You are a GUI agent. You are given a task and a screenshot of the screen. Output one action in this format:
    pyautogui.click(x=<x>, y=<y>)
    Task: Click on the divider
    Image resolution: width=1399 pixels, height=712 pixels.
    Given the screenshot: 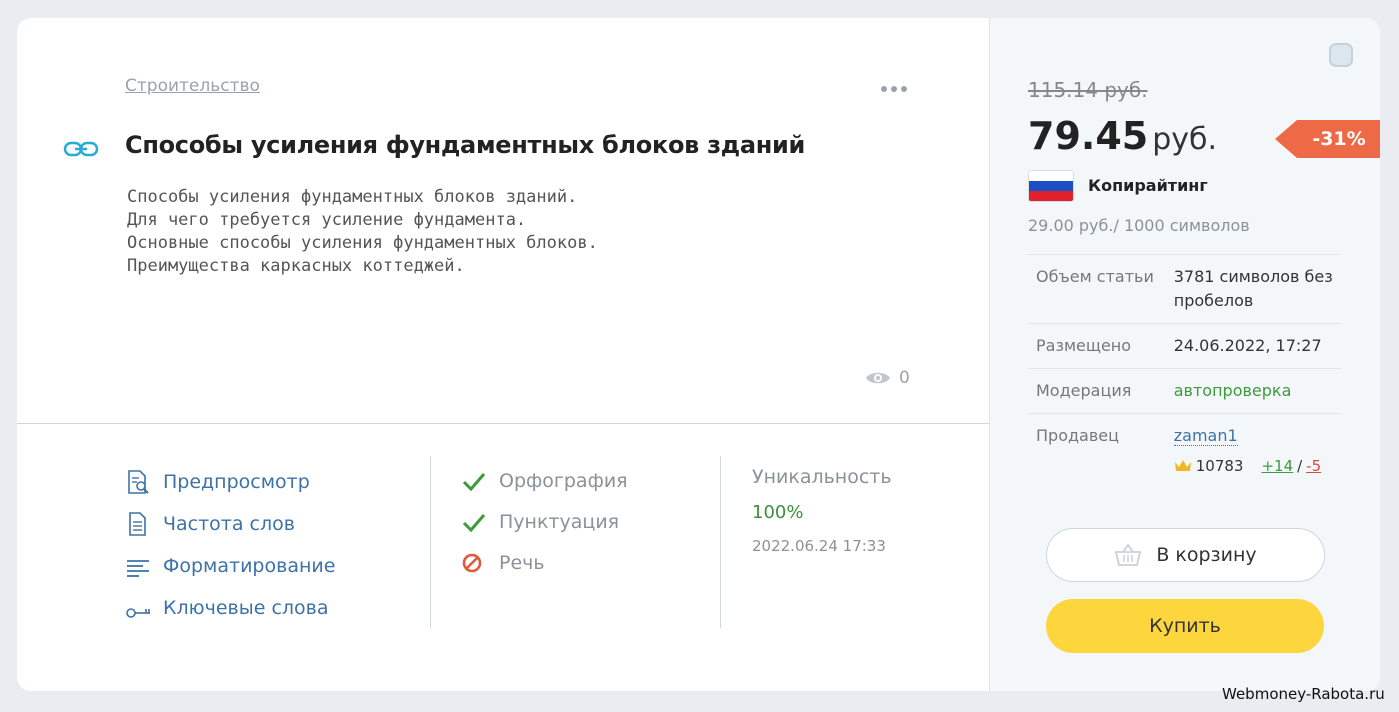 What is the action you would take?
    pyautogui.click(x=503, y=423)
    